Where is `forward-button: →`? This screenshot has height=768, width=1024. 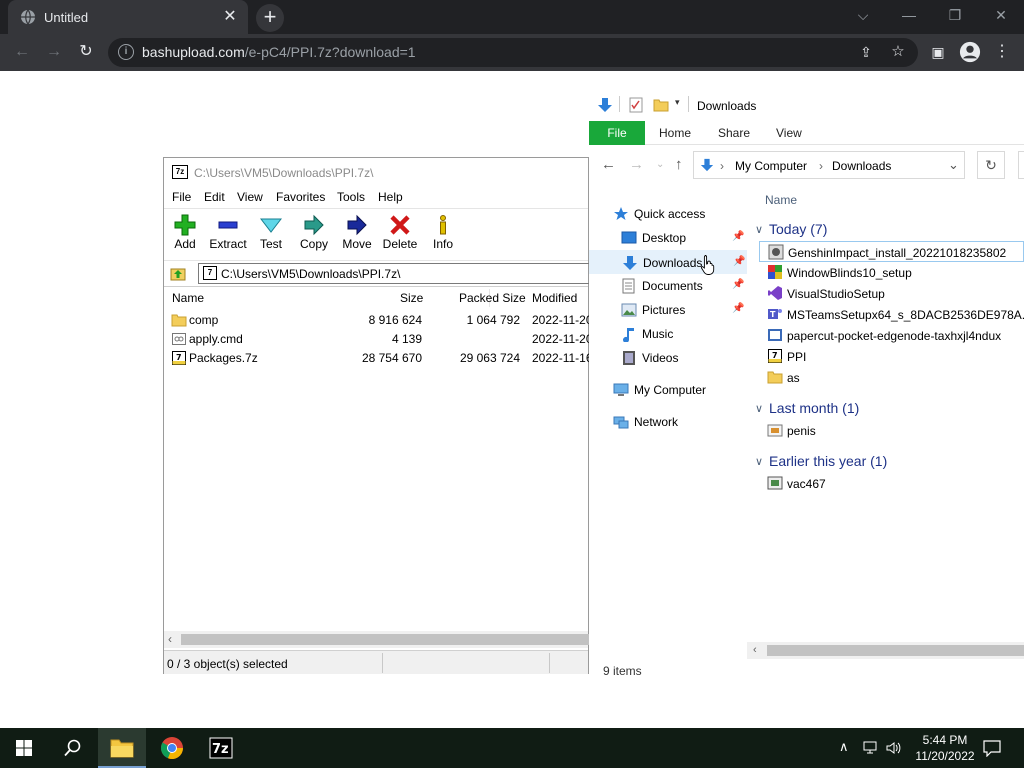
forward-button: → is located at coordinates (54, 52).